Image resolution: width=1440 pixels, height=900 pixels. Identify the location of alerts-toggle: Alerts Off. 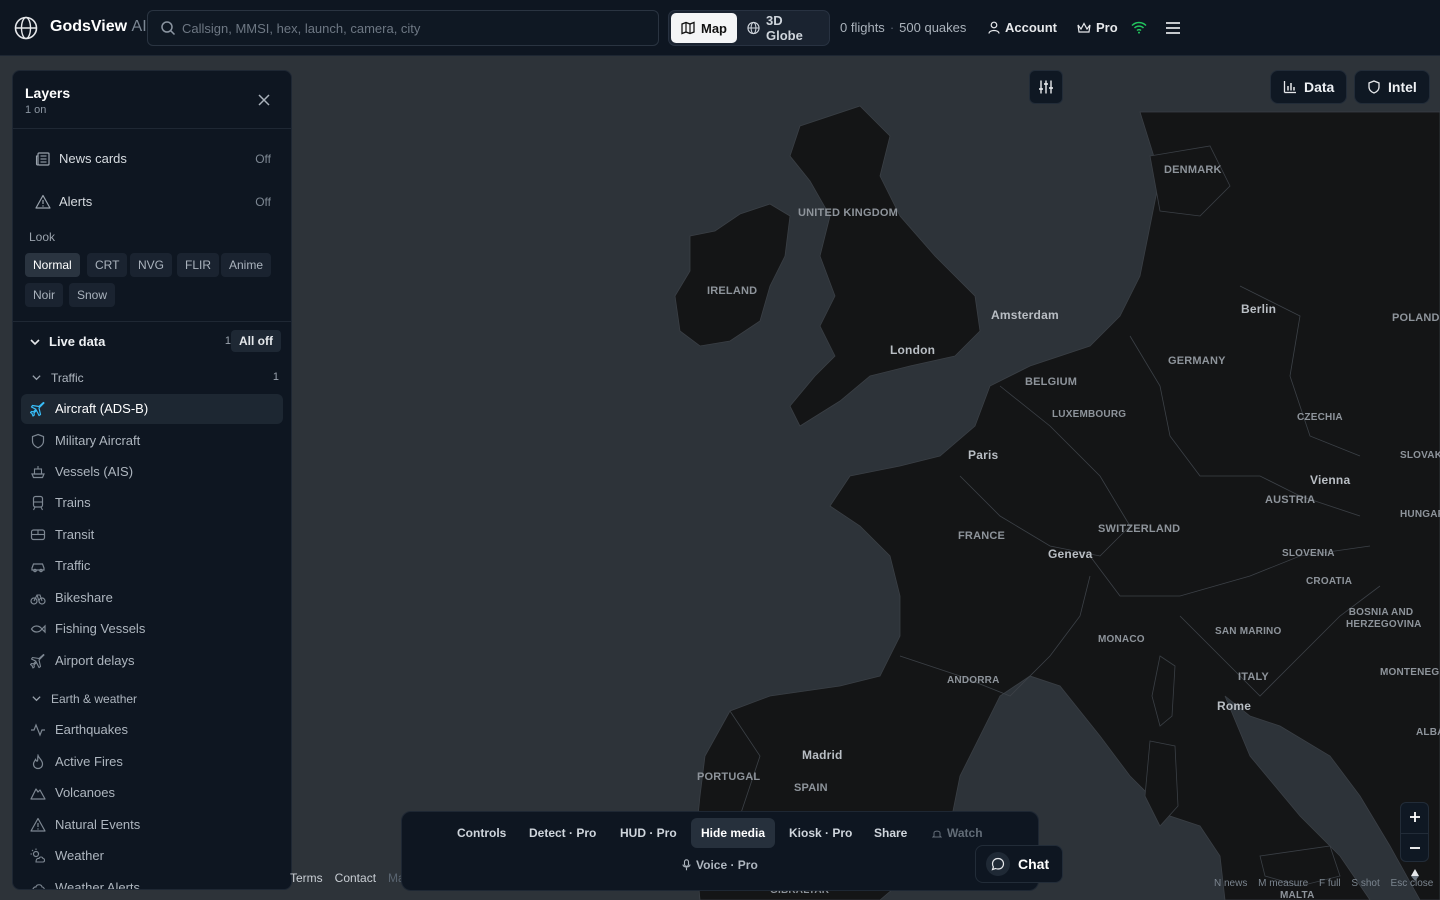
(152, 202).